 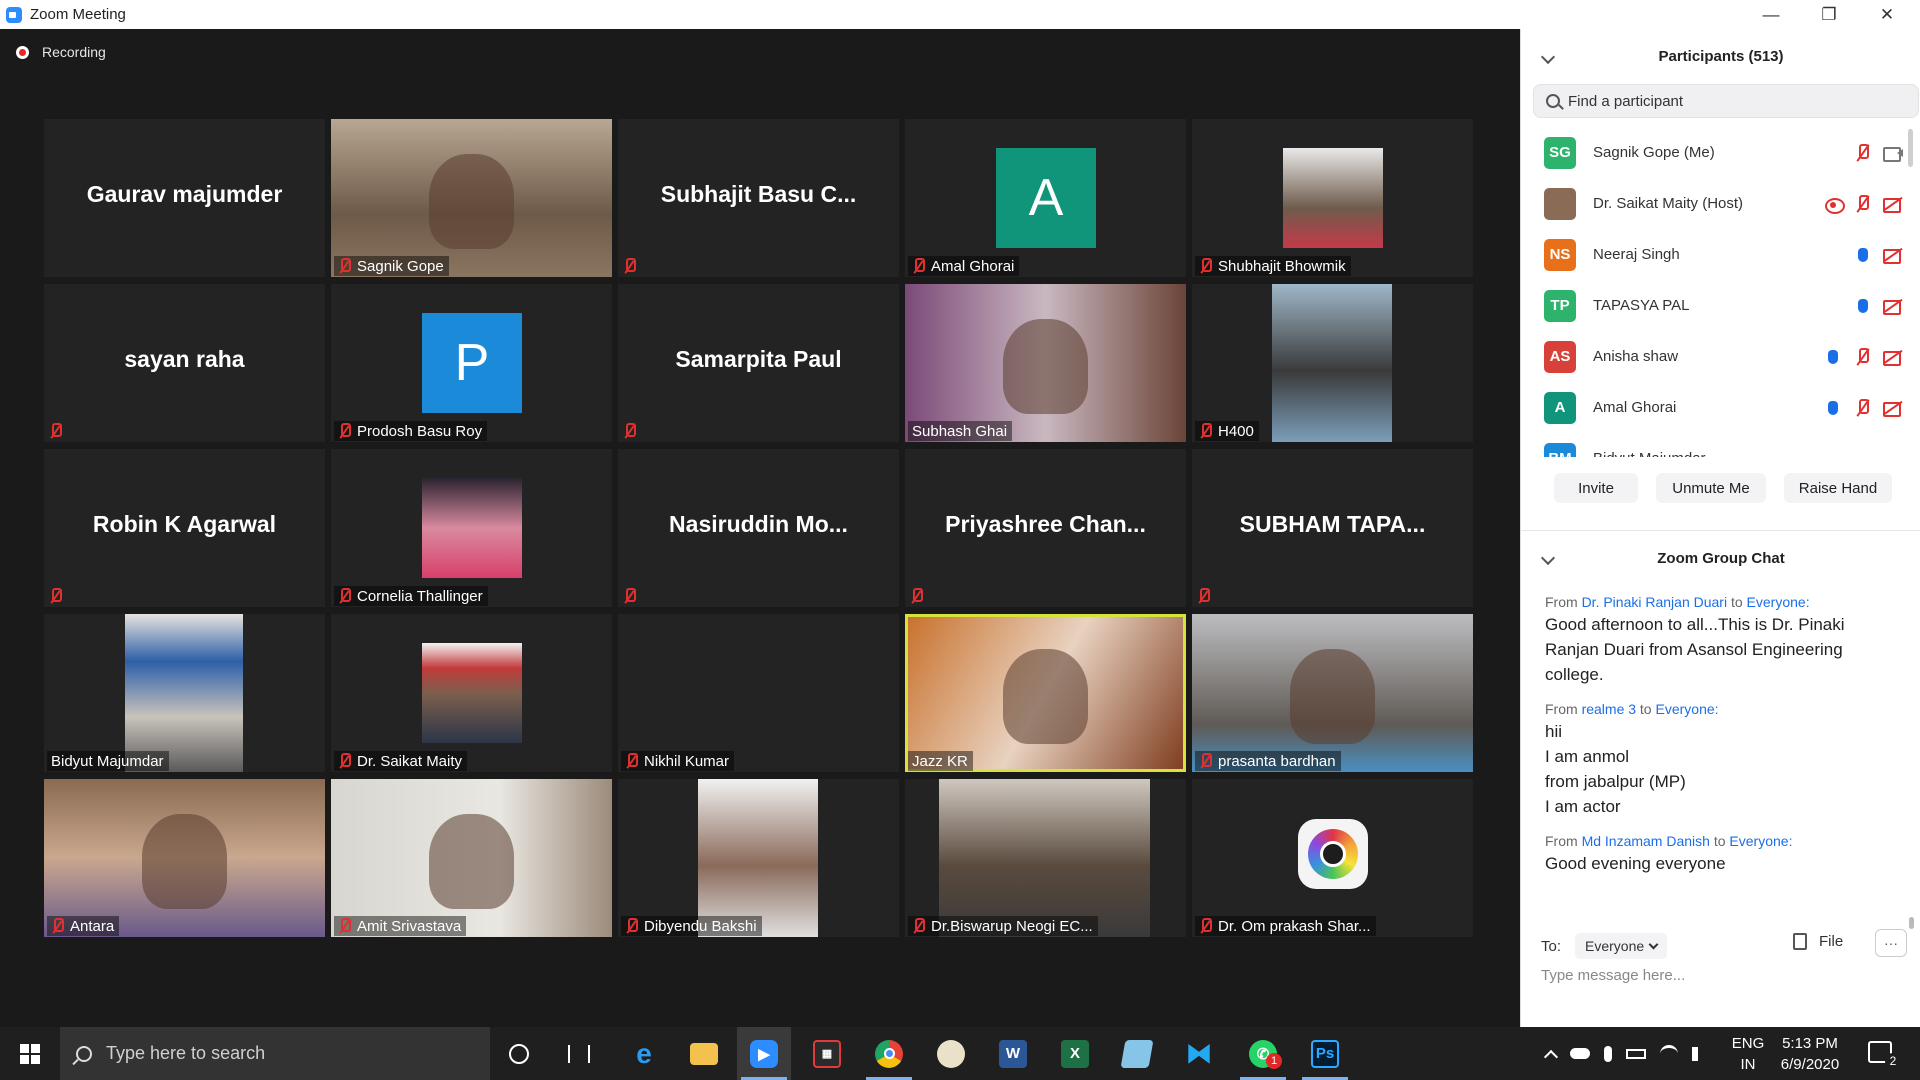 I want to click on participant-row: AS Anisha shaw, so click(x=1717, y=356).